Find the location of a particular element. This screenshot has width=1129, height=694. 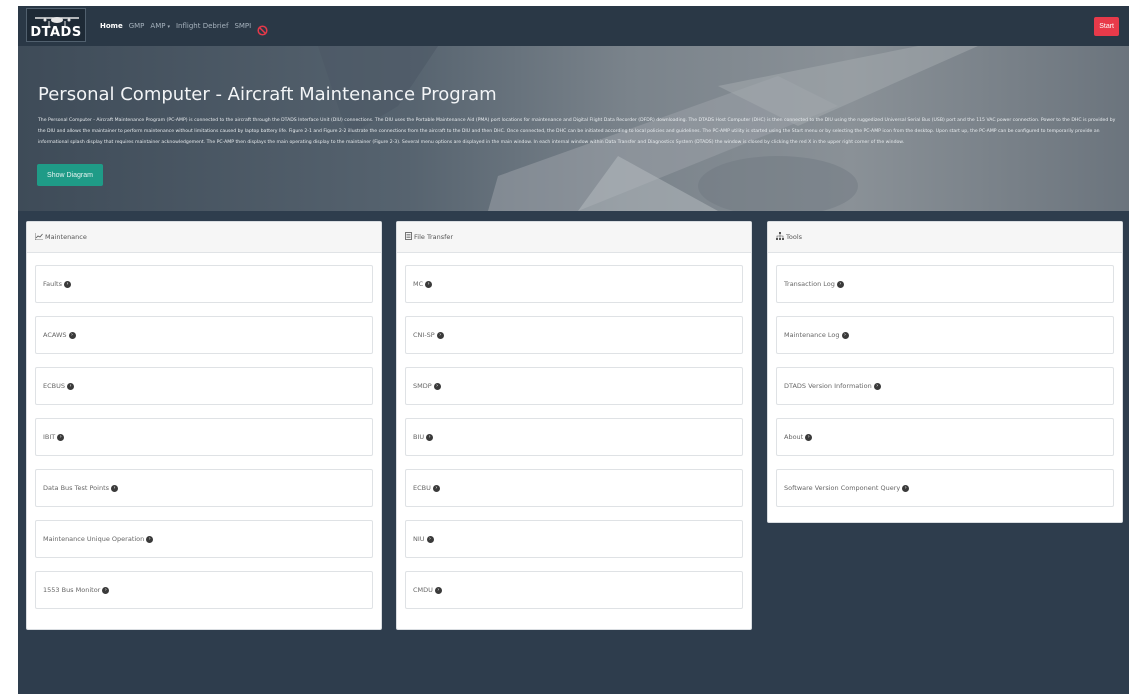

item-label: CMDU is located at coordinates (423, 590).